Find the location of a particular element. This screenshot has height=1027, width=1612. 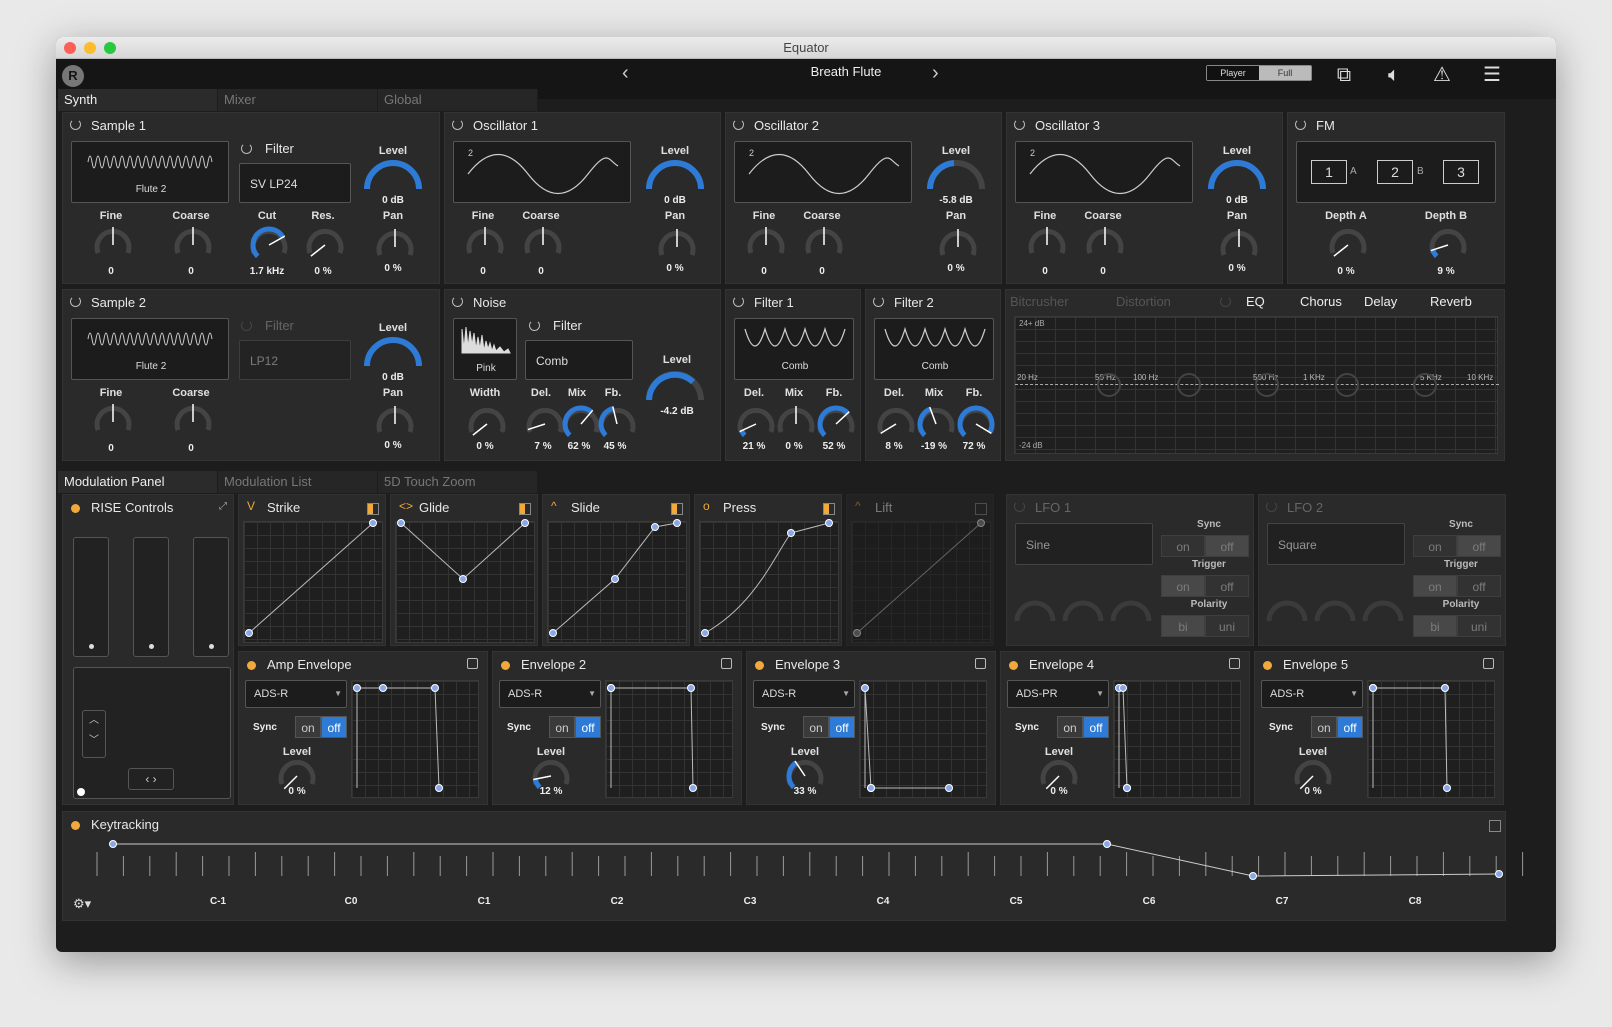

close-window-button is located at coordinates (70, 48).